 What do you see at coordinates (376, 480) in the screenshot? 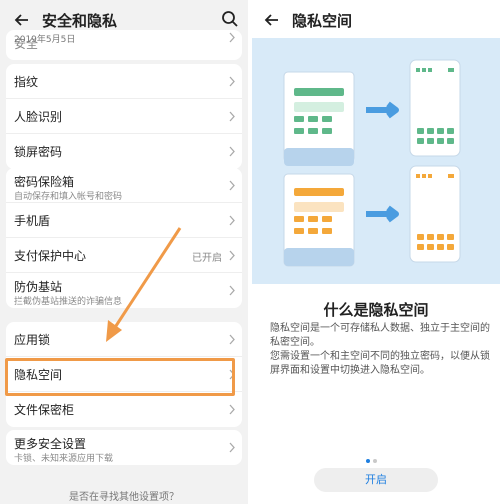
I see `enable-button: 开启` at bounding box center [376, 480].